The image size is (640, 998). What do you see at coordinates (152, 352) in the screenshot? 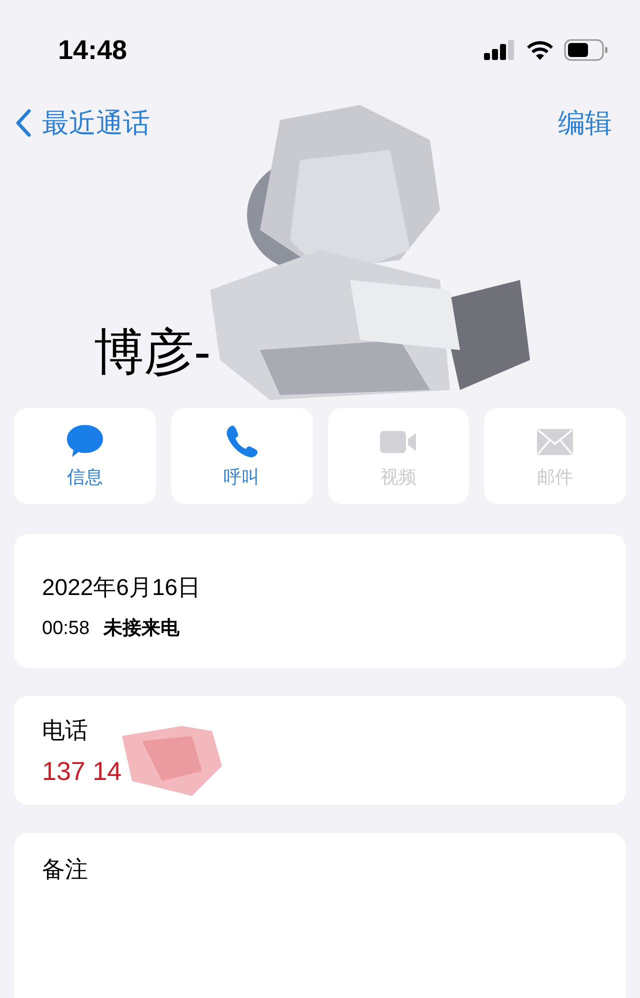
I see `contact-name: 博彦-` at bounding box center [152, 352].